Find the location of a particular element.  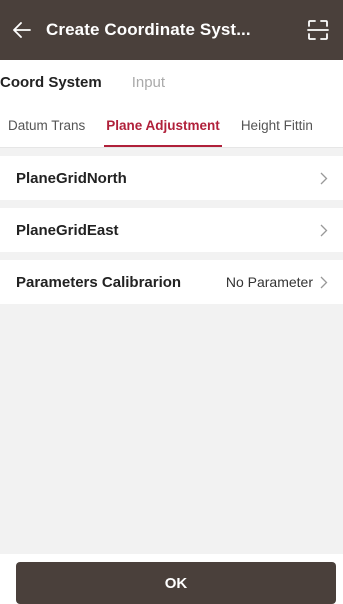

back-button is located at coordinates (22, 30).